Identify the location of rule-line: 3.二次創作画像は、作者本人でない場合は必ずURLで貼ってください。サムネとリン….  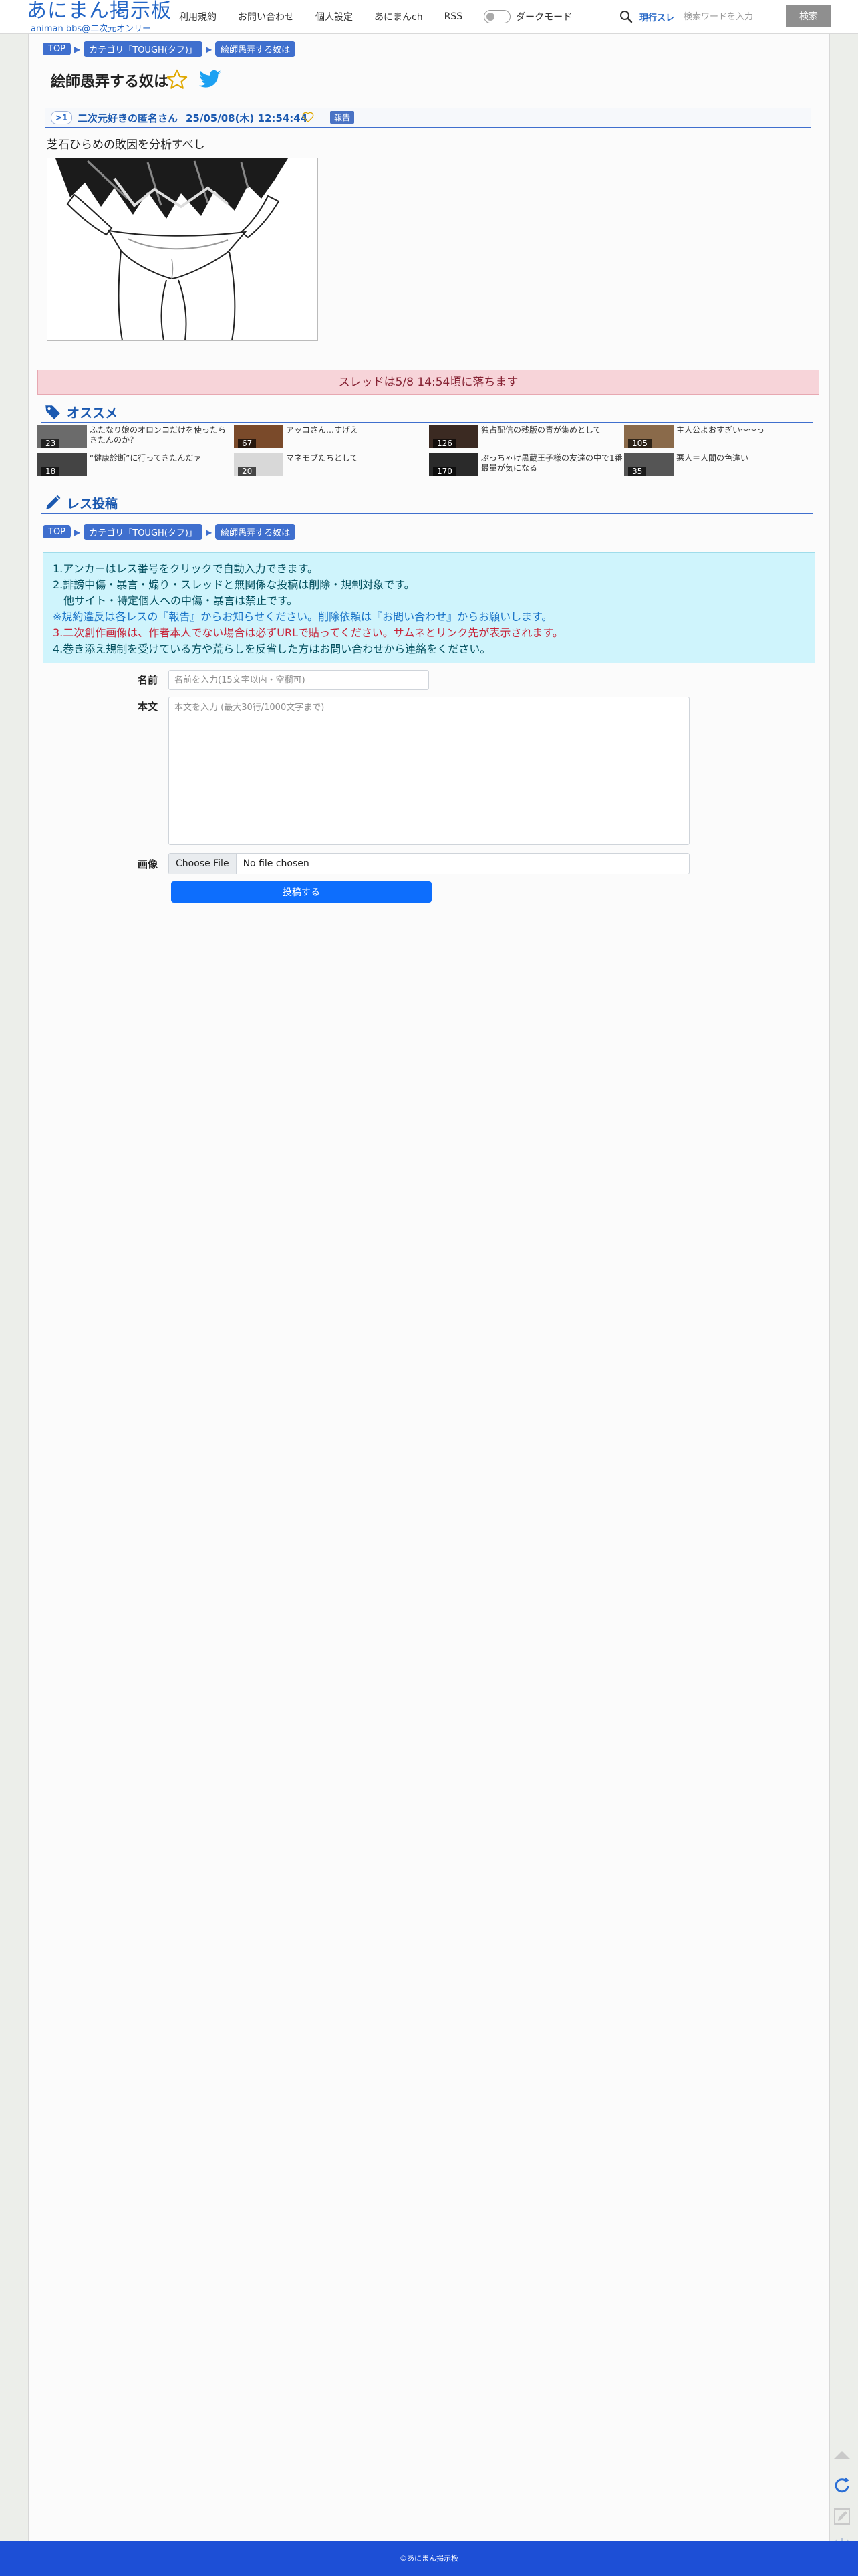
(308, 632).